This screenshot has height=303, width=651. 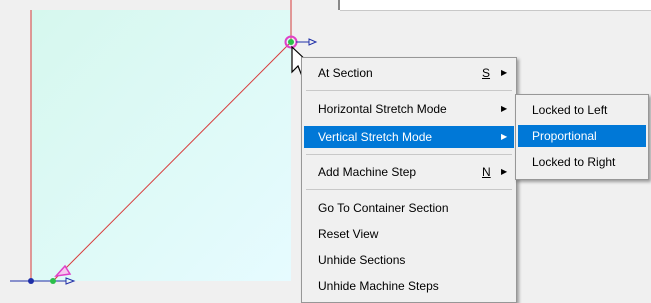 I want to click on menu-item-go-to-container-section: Go To Container Section, so click(x=409, y=208).